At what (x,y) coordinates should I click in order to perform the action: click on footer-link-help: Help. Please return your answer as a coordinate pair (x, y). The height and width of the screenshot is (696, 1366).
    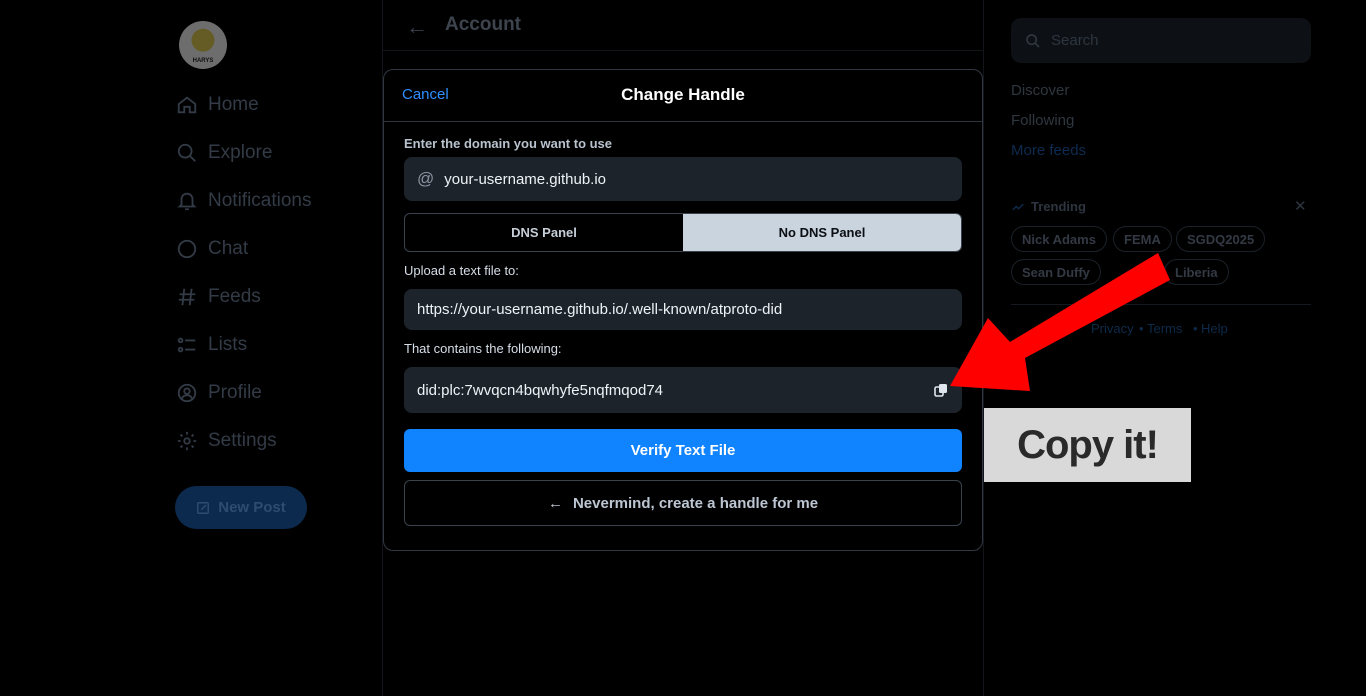
    Looking at the image, I should click on (1214, 328).